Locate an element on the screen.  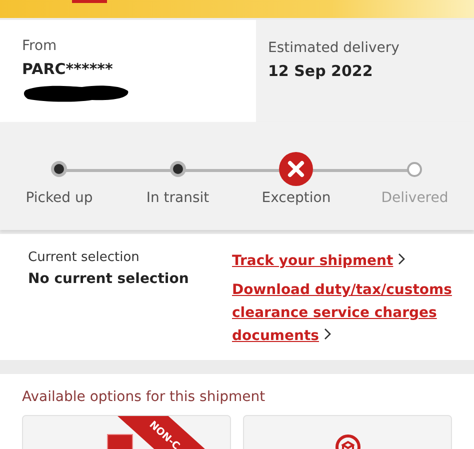
selection-label: Current selection is located at coordinates (84, 257).